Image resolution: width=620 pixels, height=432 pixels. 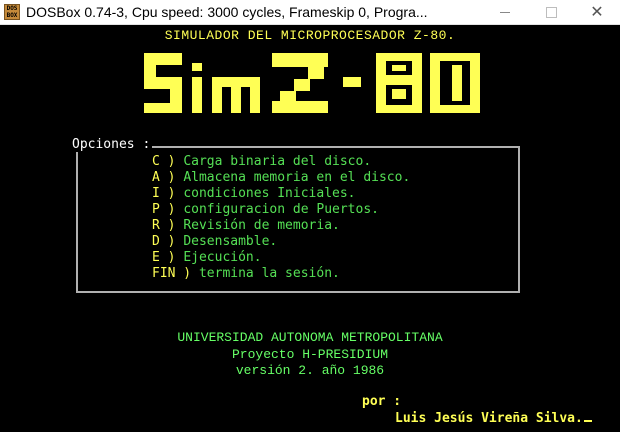 I want to click on program-subtitle: SIMULADOR DEL MICROPROCESADOR Z-80., so click(x=310, y=35).